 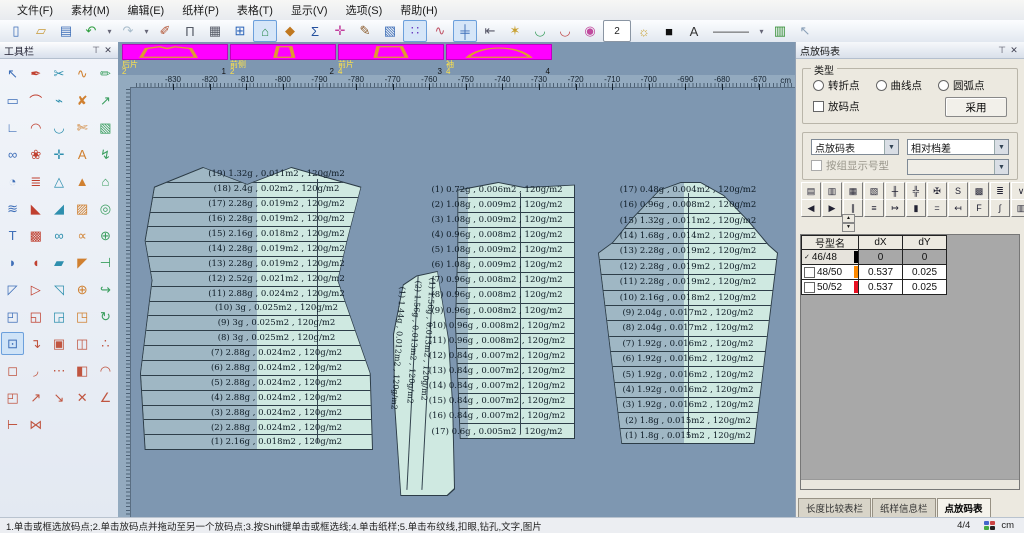 I want to click on tool-icon-5: ▭, so click(x=12, y=100).